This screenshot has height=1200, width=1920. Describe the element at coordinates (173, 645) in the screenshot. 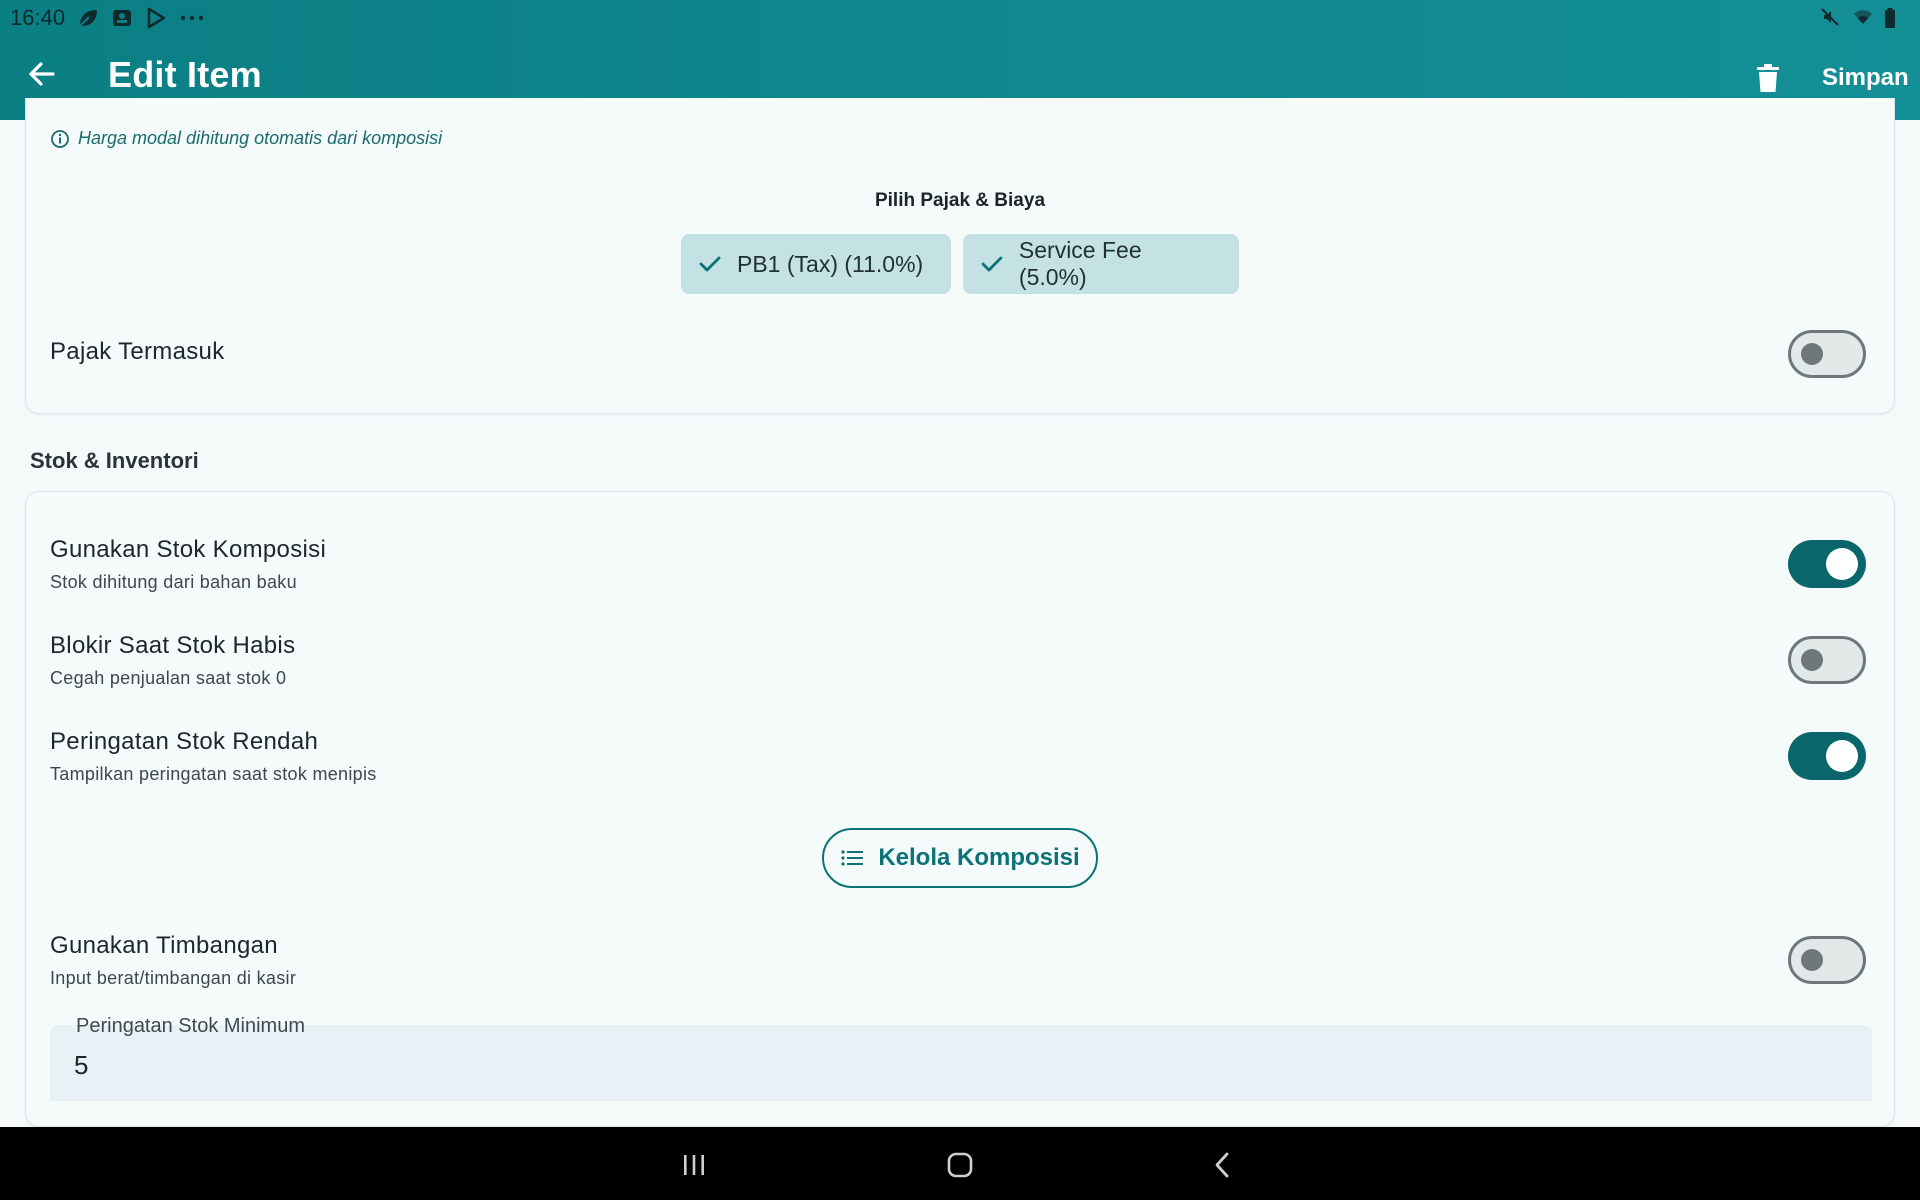

I see `block-out-of-stock-label: Blokir Saat Stok Habis` at that location.